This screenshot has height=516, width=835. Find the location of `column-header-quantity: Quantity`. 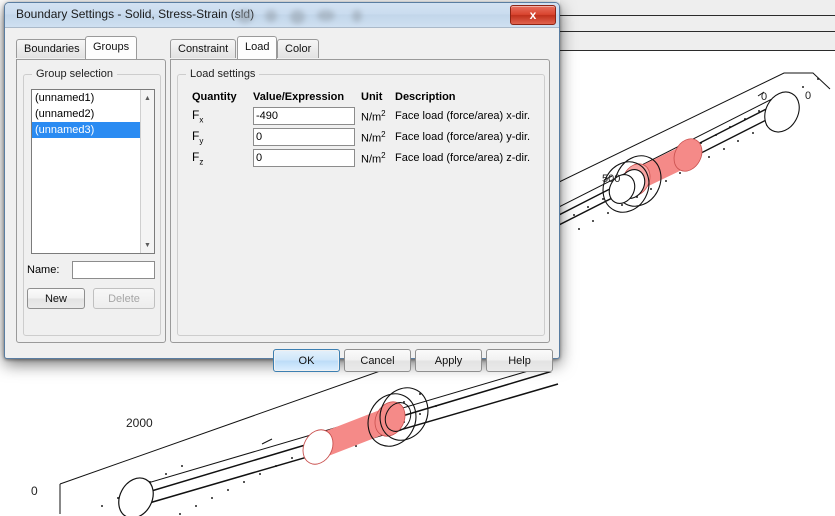

column-header-quantity: Quantity is located at coordinates (214, 97).